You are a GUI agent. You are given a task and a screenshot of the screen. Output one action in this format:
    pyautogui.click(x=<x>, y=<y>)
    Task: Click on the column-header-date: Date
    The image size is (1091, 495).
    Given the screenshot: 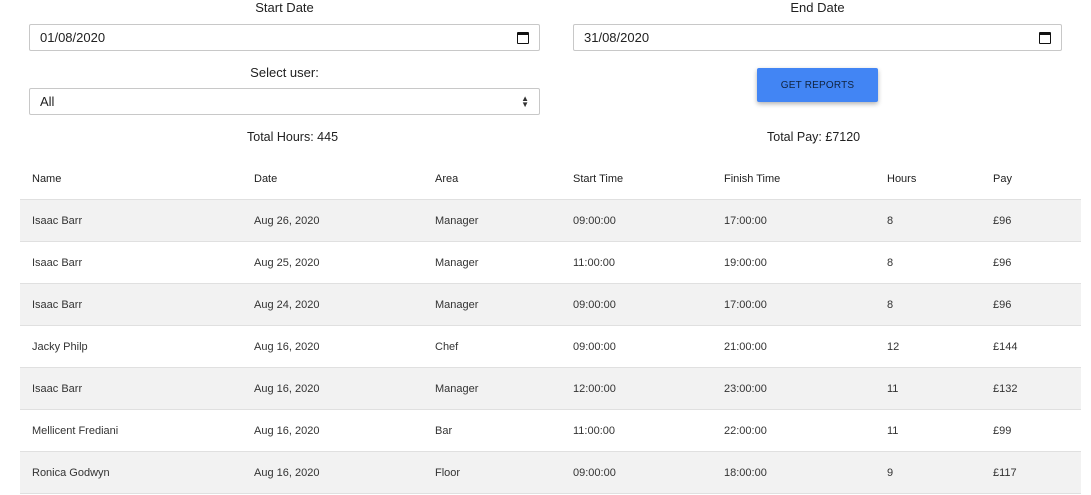 What is the action you would take?
    pyautogui.click(x=332, y=179)
    